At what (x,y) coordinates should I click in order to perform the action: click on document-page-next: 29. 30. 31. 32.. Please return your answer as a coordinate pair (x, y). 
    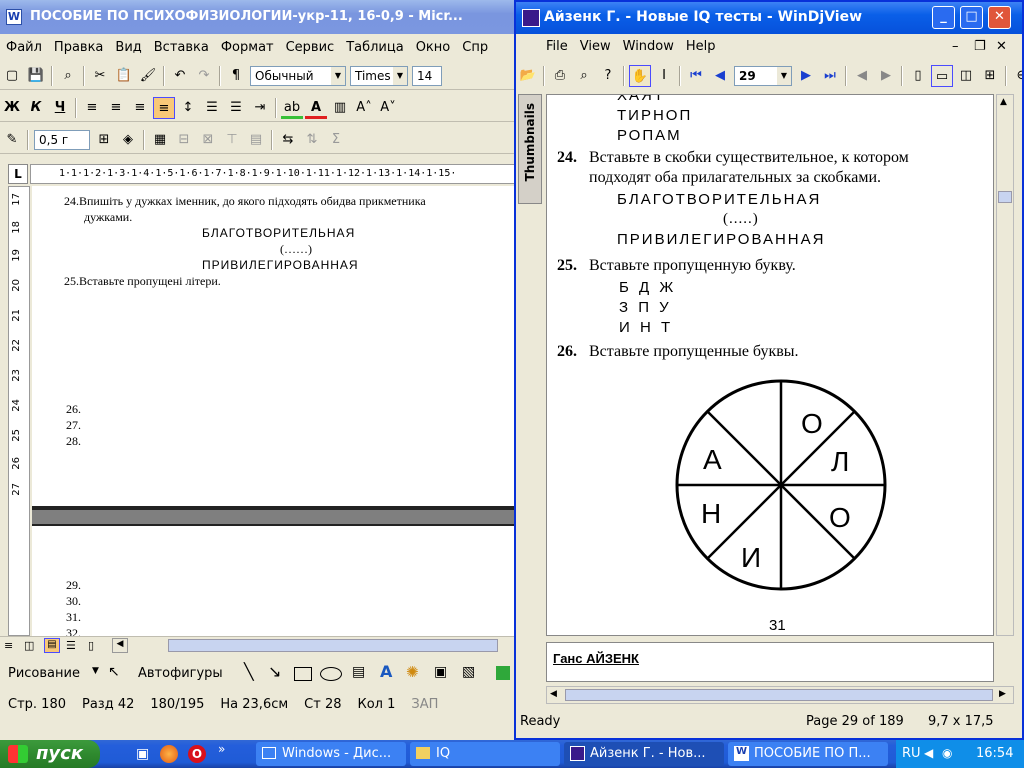
    Looking at the image, I should click on (273, 581).